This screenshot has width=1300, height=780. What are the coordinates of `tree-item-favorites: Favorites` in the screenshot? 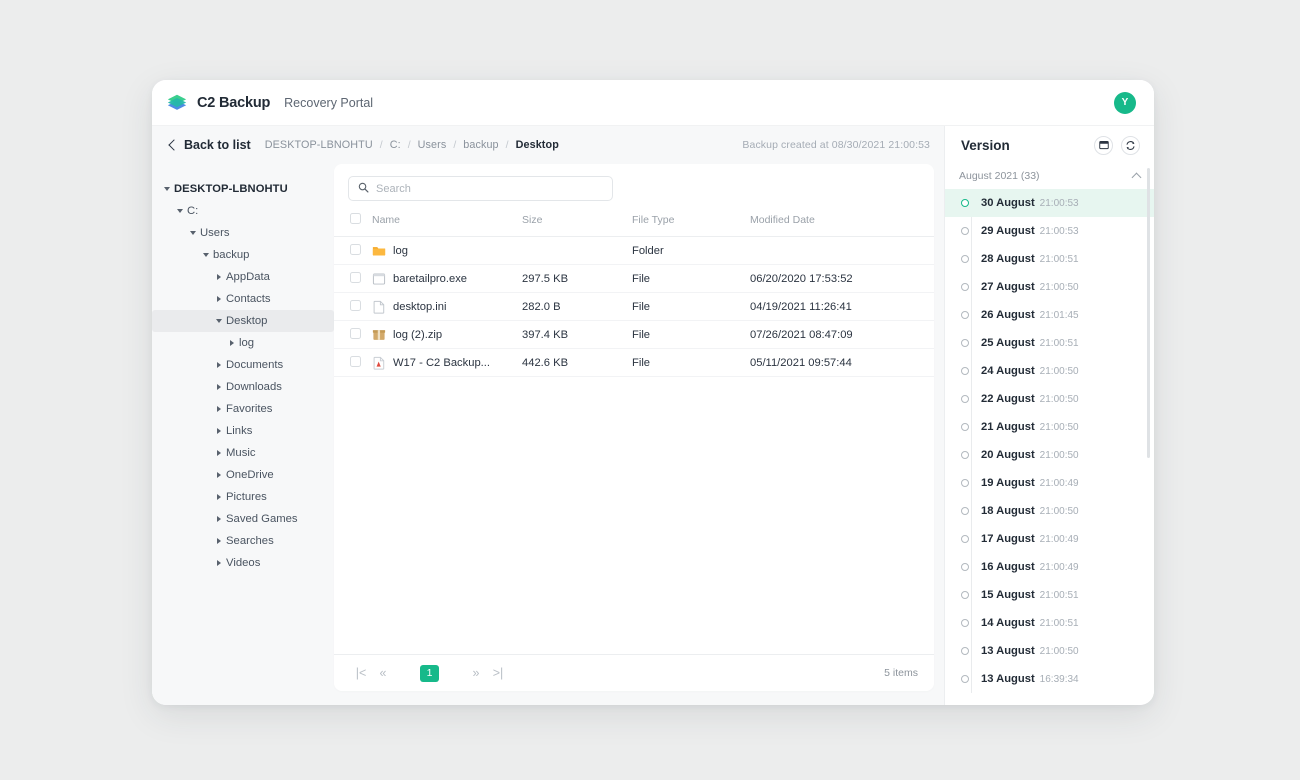 It's located at (243, 409).